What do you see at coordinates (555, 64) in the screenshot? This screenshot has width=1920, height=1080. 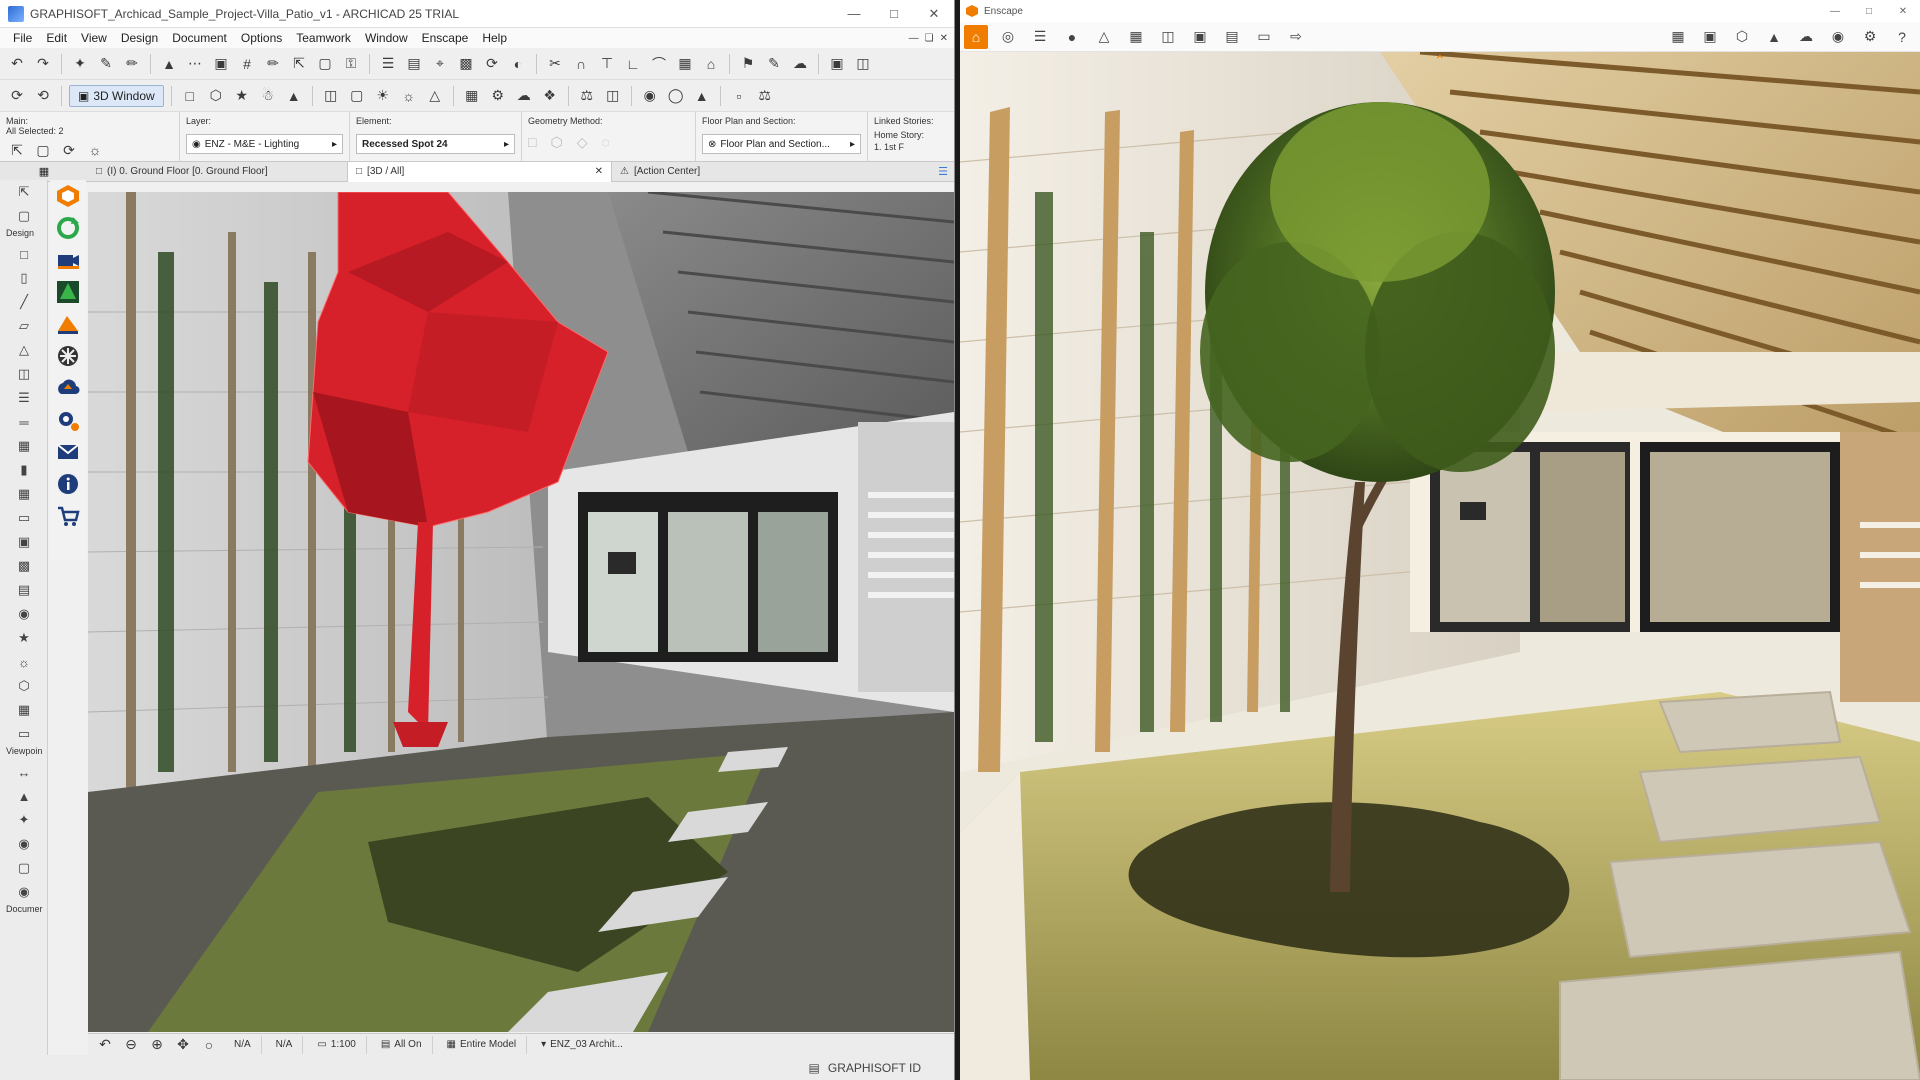 I see `scissors-icon: ✂` at bounding box center [555, 64].